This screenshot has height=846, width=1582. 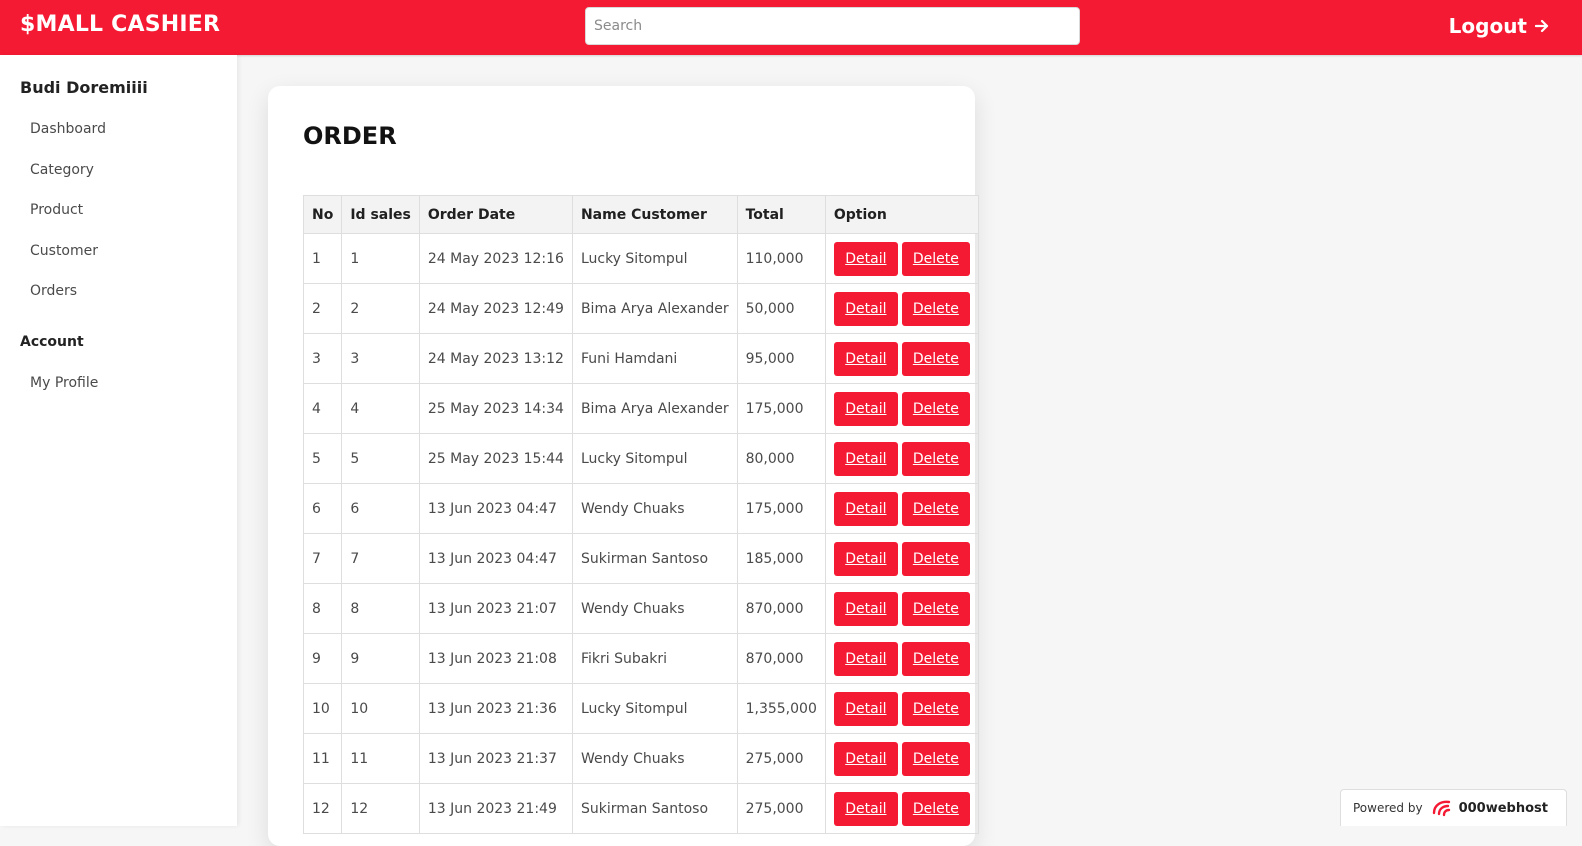 I want to click on cell-order-date: 13 Jun 2023 21:37, so click(x=495, y=758).